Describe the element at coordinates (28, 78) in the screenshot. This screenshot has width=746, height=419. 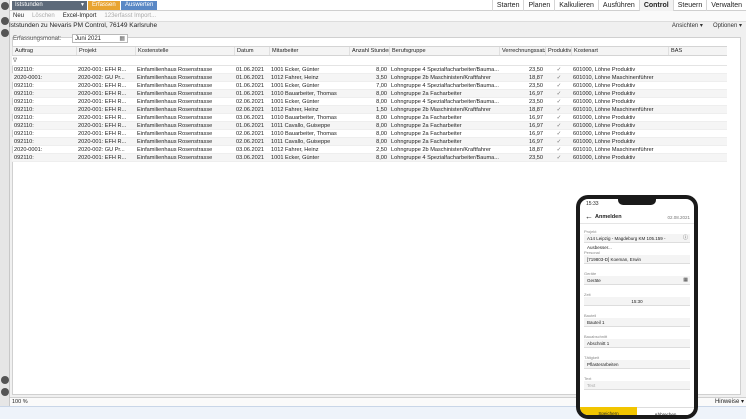
I see `cell-auftrag: 2020-0001:` at that location.